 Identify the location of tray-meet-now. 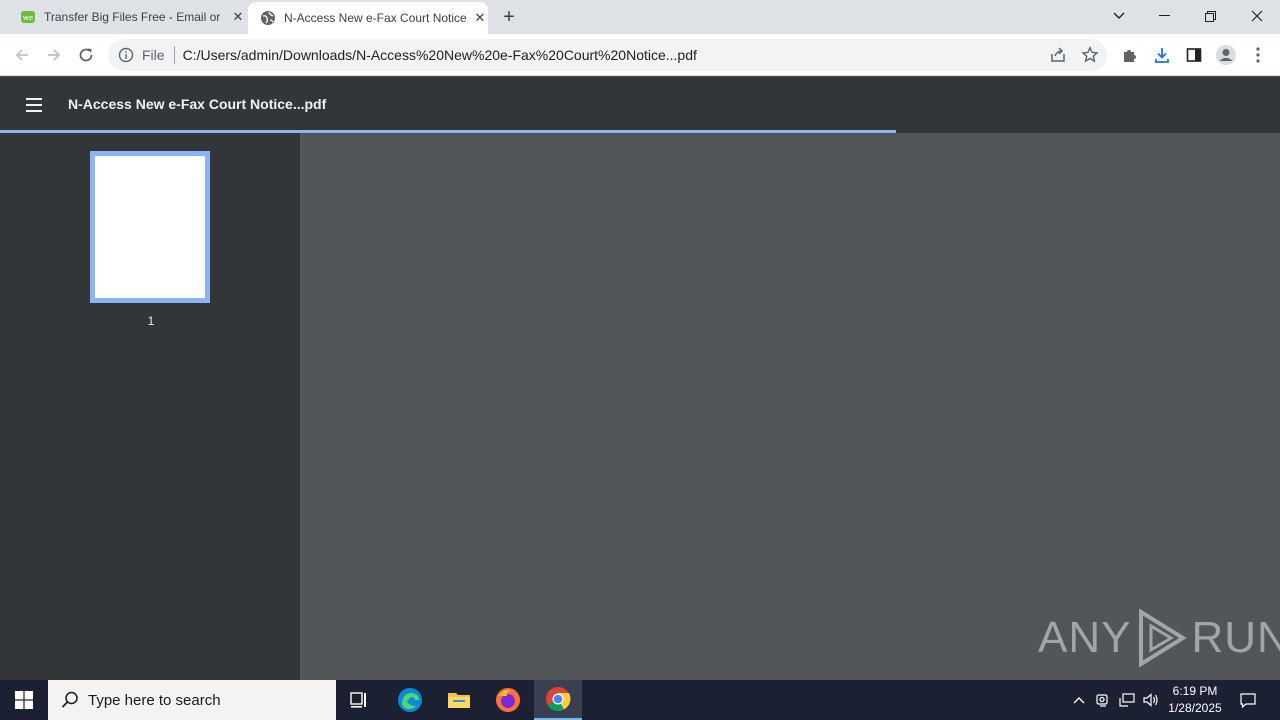
(1103, 700).